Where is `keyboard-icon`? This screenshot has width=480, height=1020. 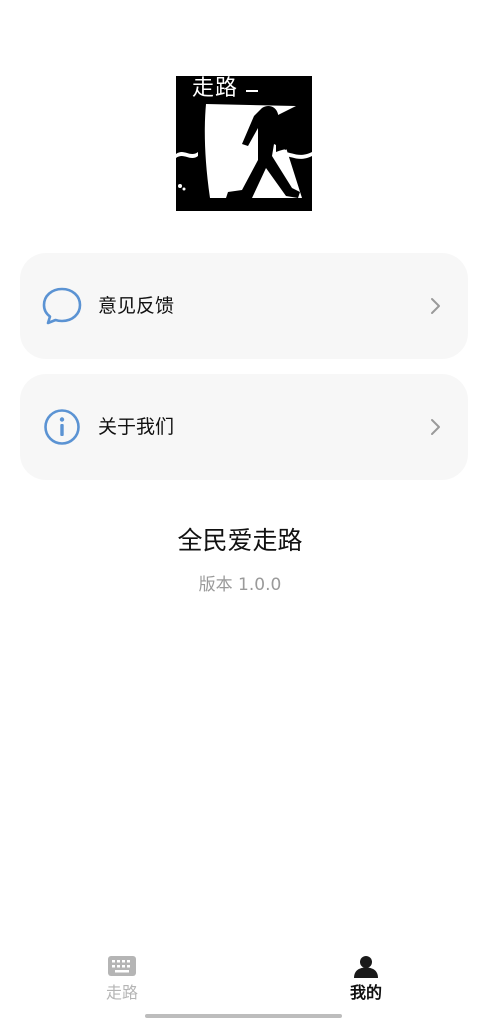 keyboard-icon is located at coordinates (122, 966).